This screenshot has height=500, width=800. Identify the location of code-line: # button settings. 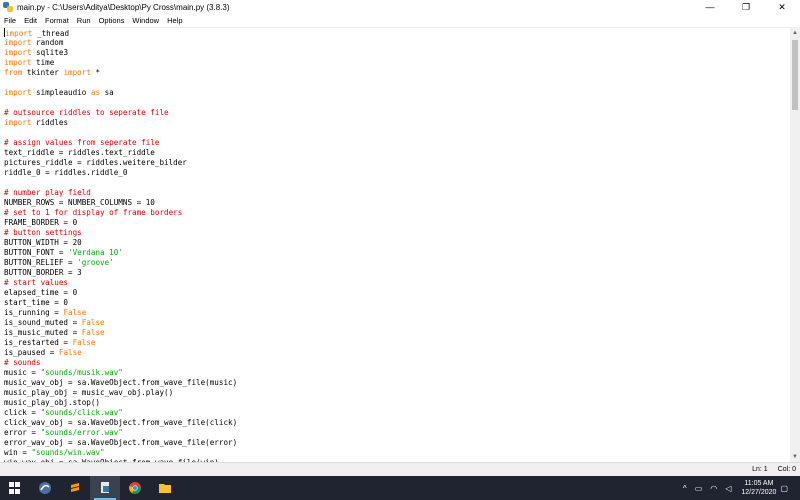
(397, 233).